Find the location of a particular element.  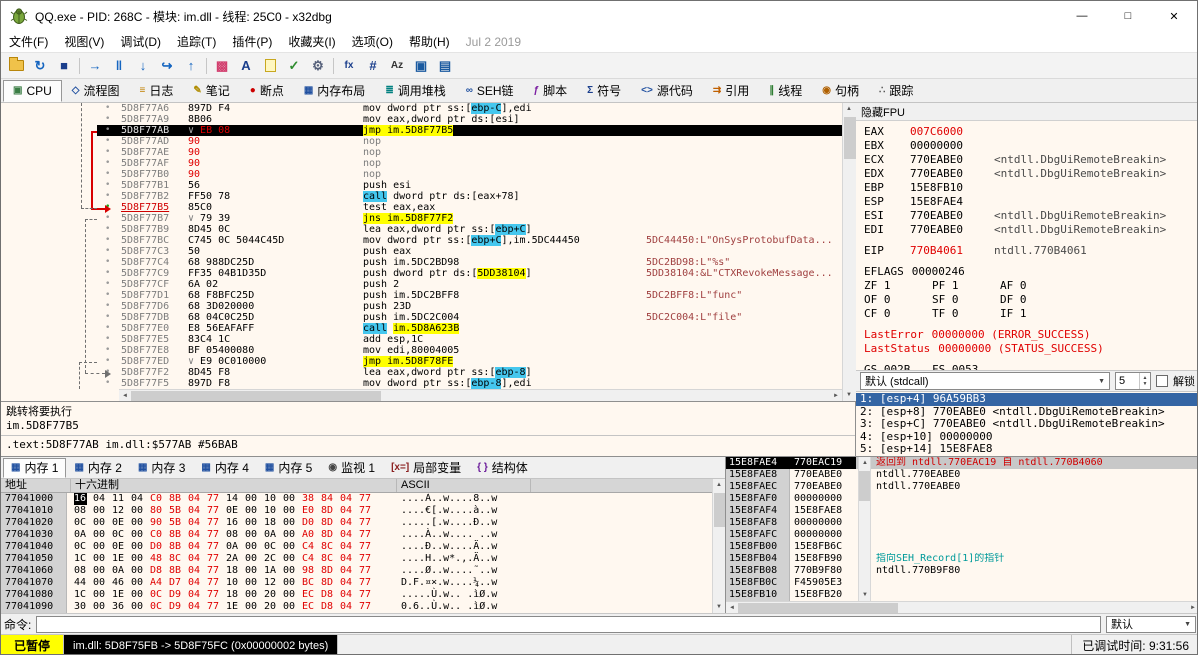

memory-byte: 8C is located at coordinates (330, 547).